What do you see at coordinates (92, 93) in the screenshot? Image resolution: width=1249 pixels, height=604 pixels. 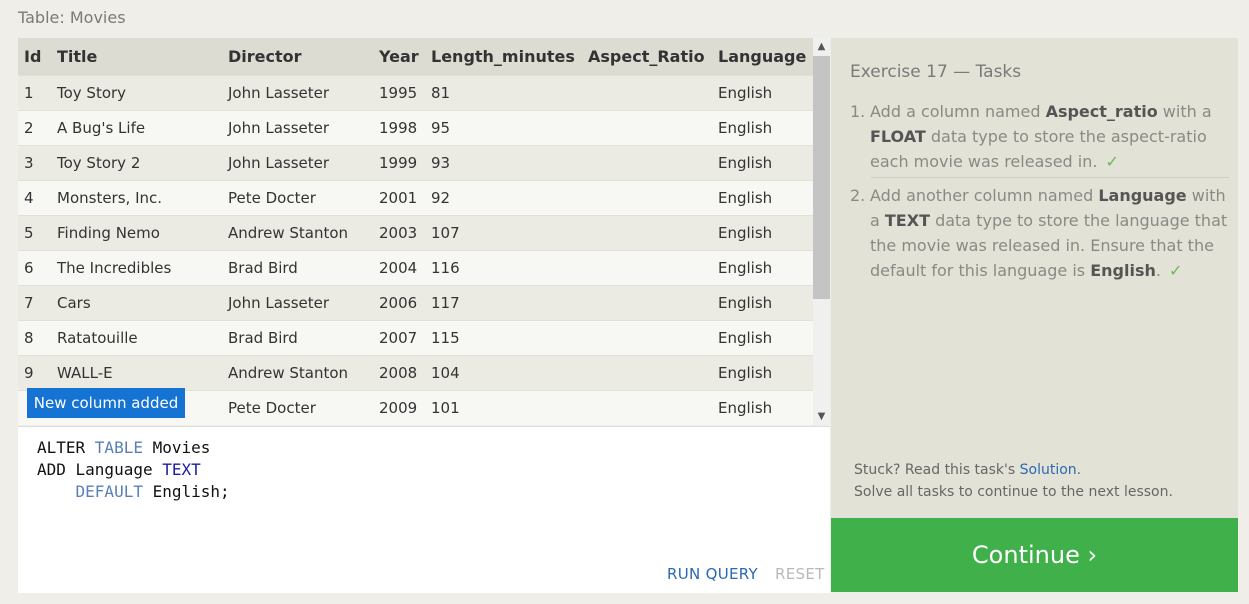 I see `cell-title: Toy Story` at bounding box center [92, 93].